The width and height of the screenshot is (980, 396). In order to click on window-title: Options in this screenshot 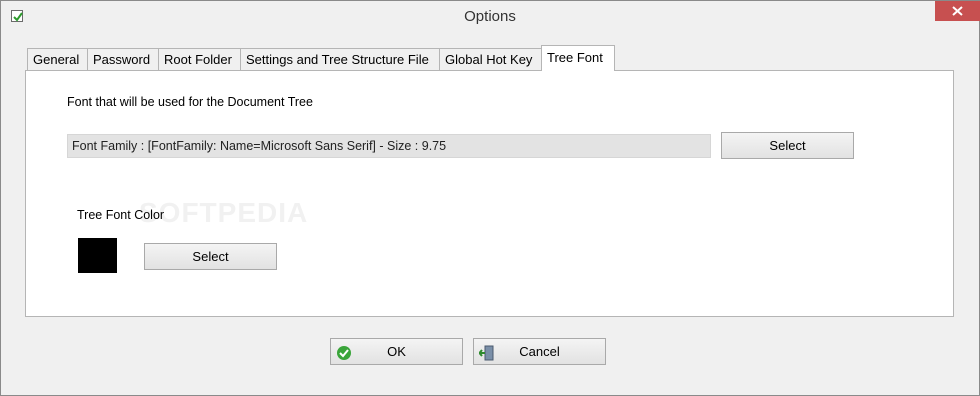, I will do `click(490, 16)`.